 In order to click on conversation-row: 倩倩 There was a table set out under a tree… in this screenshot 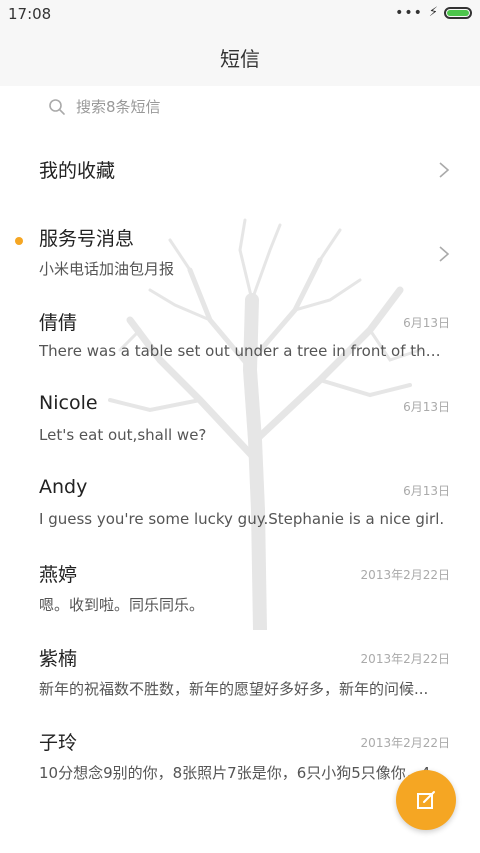, I will do `click(240, 338)`.